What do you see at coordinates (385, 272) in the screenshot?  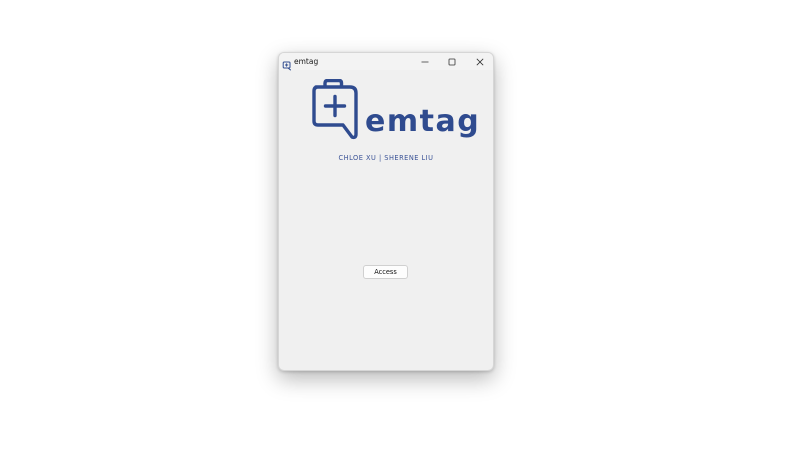 I see `access-button: Access` at bounding box center [385, 272].